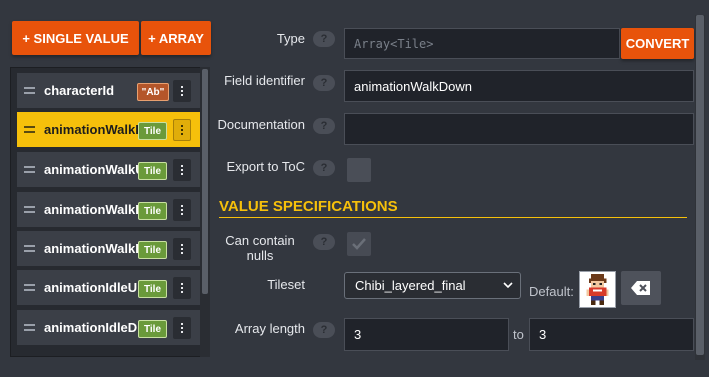  I want to click on nulls-checkbox, so click(359, 244).